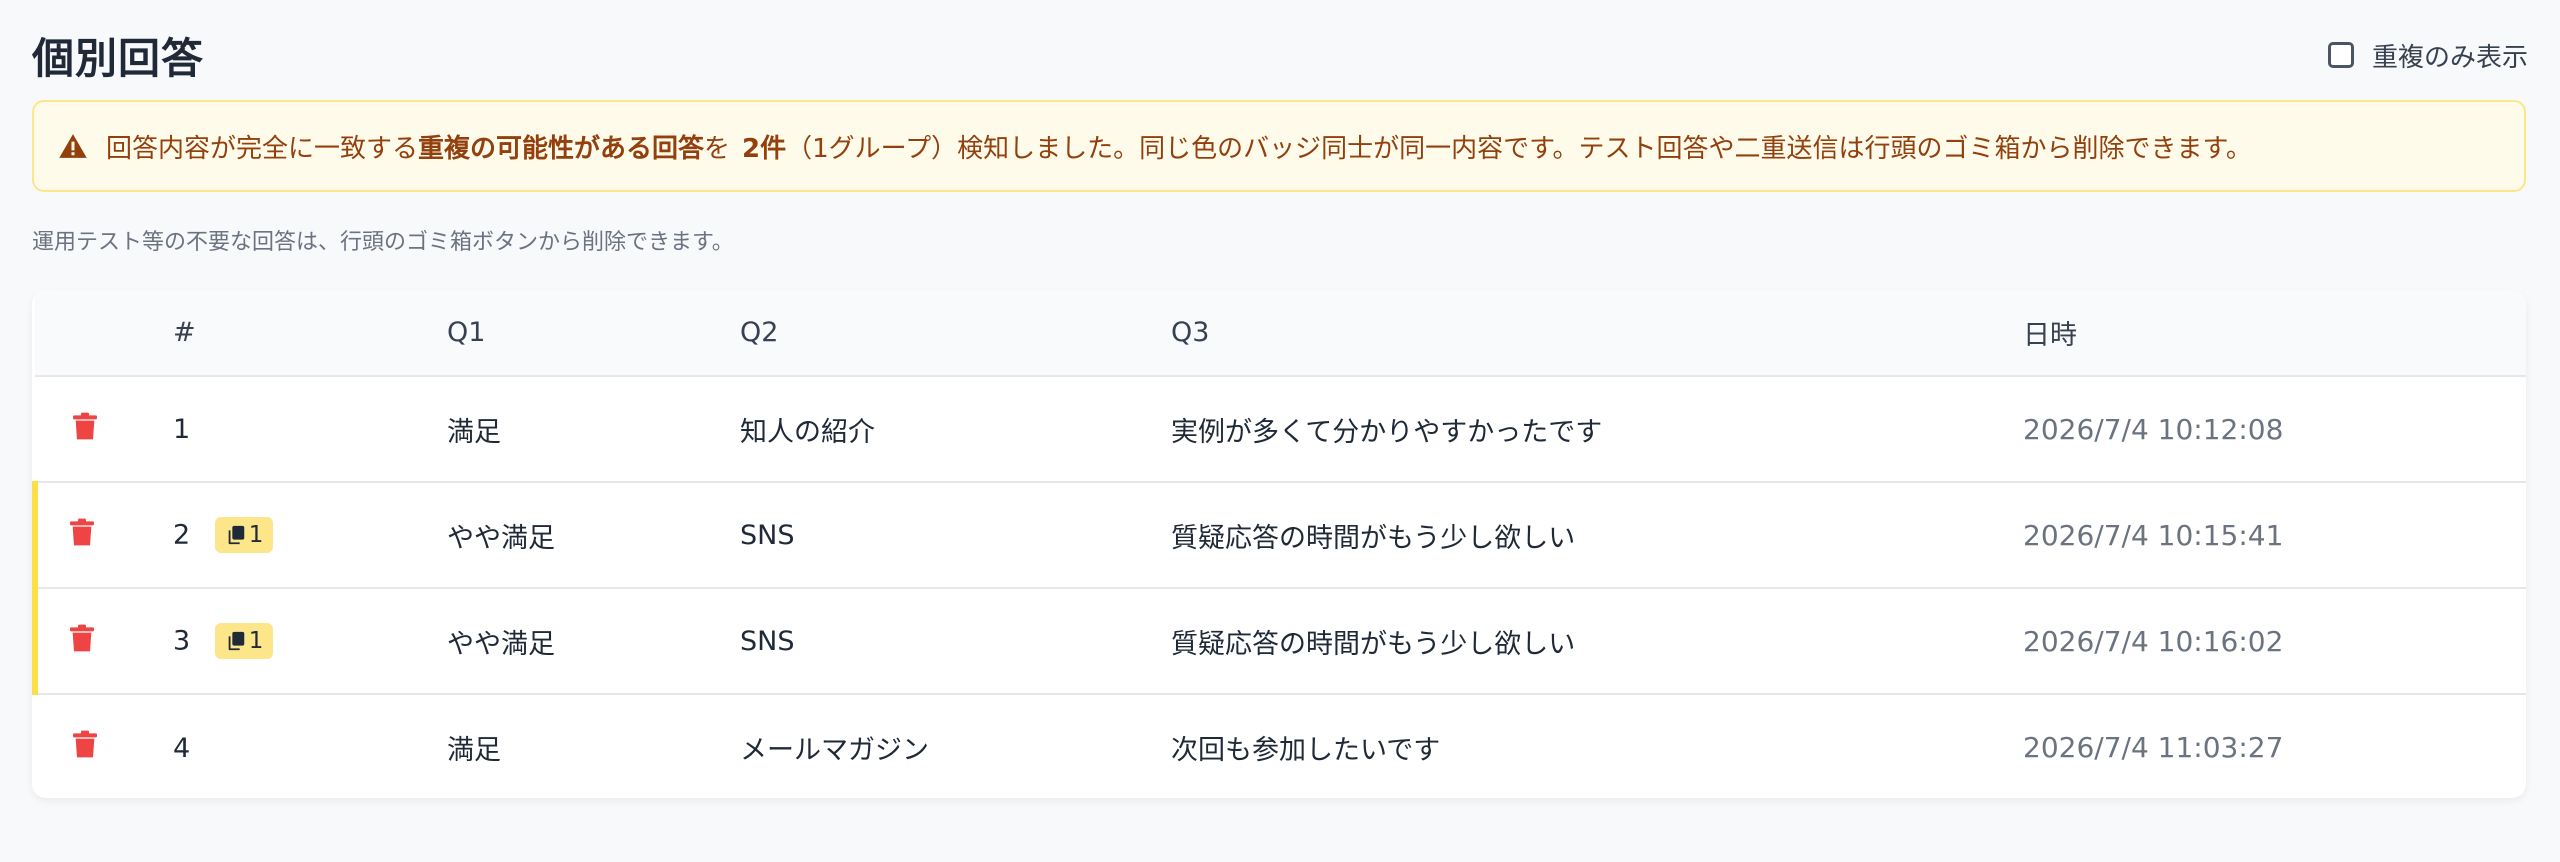 The width and height of the screenshot is (2560, 862). Describe the element at coordinates (309, 746) in the screenshot. I see `row-number-cell: 4` at that location.